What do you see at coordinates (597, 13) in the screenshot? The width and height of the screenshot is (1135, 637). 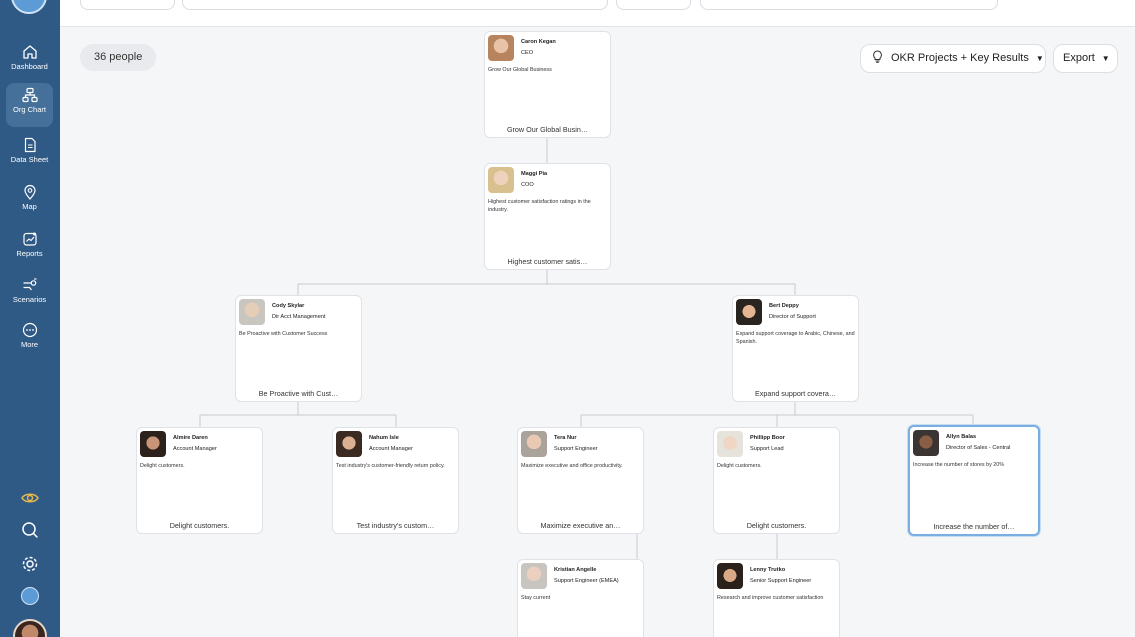 I see `top-bar: 201820192020202120222023` at bounding box center [597, 13].